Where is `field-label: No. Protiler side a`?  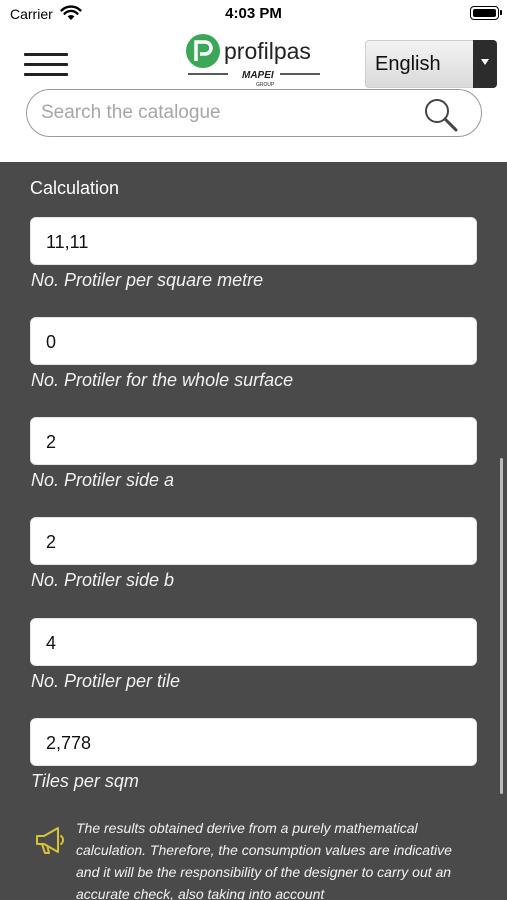 field-label: No. Protiler side a is located at coordinates (103, 480).